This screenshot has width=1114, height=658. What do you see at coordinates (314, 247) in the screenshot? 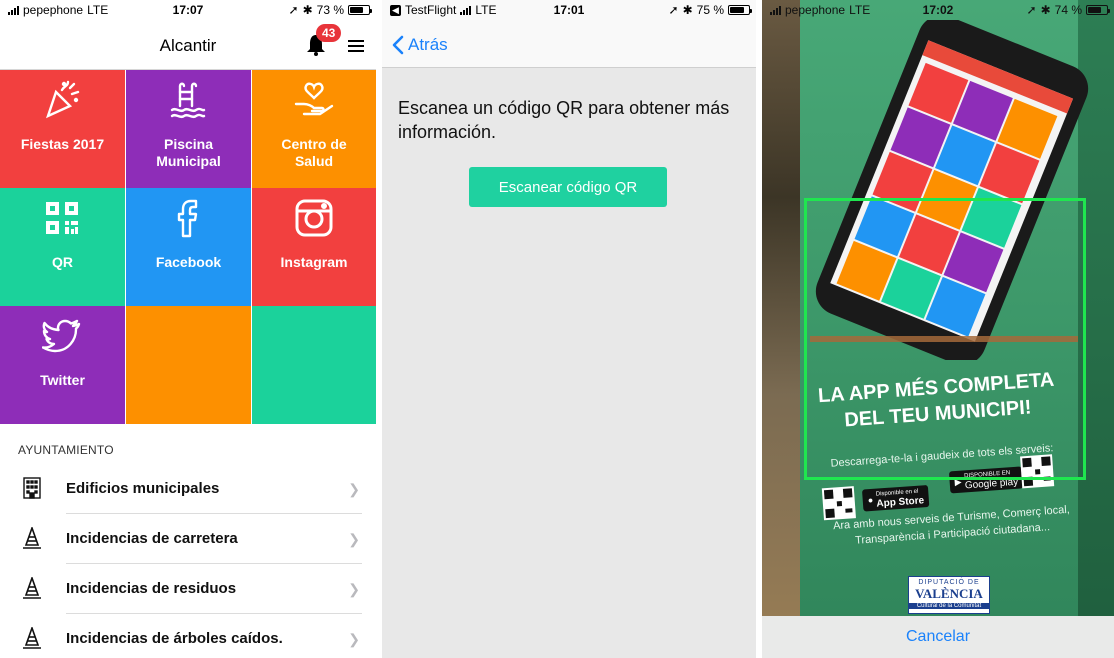
I see `tile-instagram: Instagram` at bounding box center [314, 247].